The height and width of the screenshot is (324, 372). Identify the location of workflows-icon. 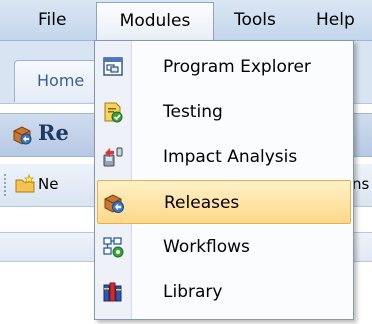
(113, 247).